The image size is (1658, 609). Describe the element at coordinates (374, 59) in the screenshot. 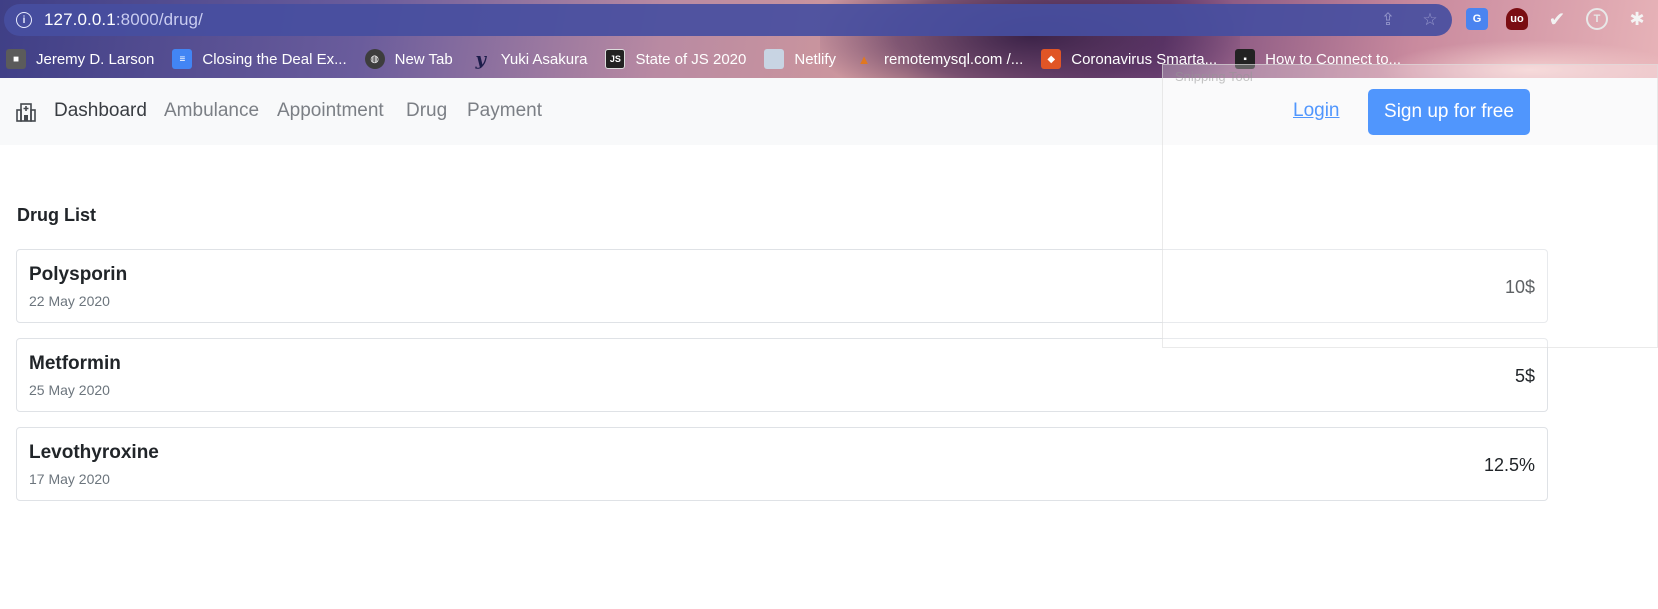

I see `globe-icon: ◍` at that location.